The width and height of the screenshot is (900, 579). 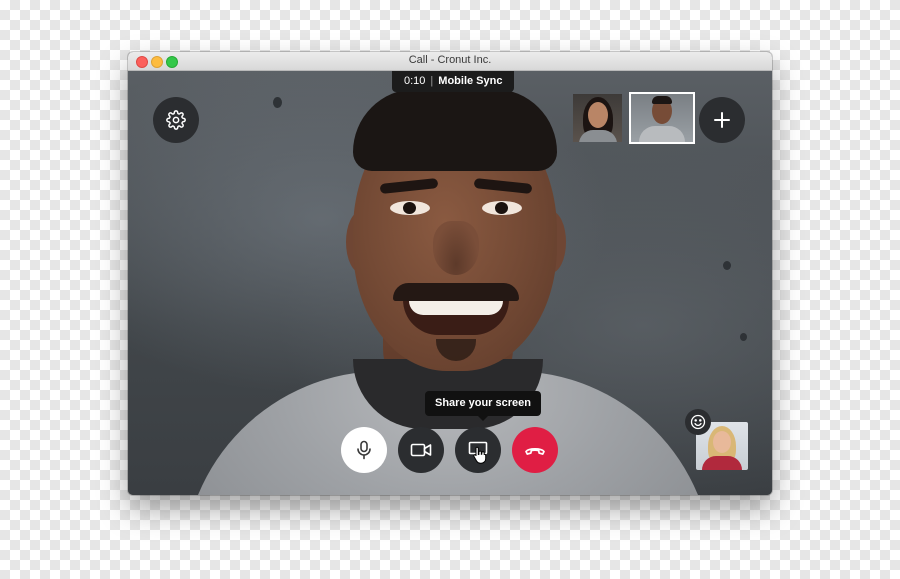 What do you see at coordinates (450, 450) in the screenshot?
I see `call-controls` at bounding box center [450, 450].